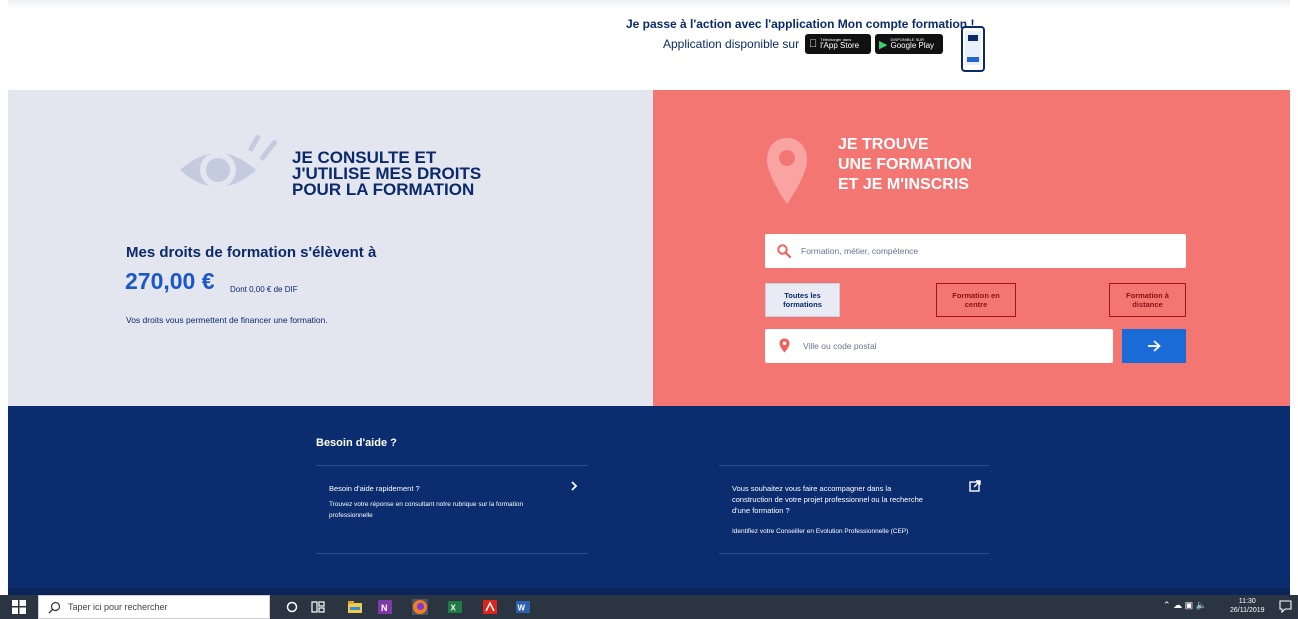  Describe the element at coordinates (986, 251) in the screenshot. I see `training-search-input` at that location.